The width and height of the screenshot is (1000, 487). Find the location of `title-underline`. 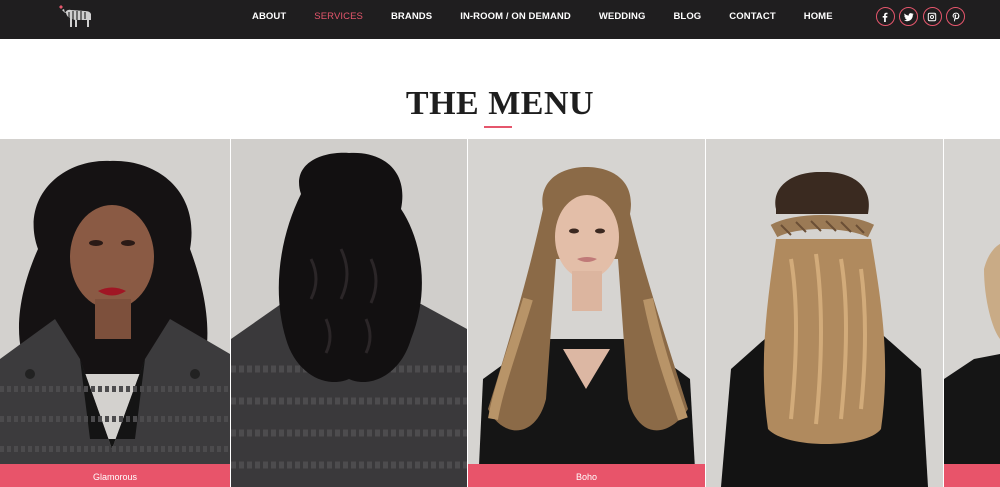

title-underline is located at coordinates (498, 127).